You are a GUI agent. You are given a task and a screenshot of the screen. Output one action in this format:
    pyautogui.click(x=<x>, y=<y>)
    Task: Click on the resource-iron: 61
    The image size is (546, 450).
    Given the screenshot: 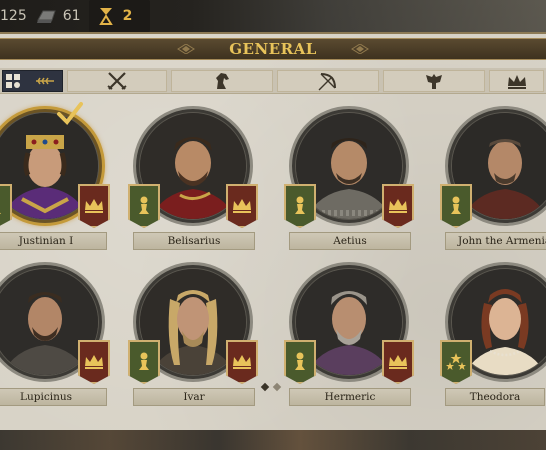 What is the action you would take?
    pyautogui.click(x=62, y=16)
    